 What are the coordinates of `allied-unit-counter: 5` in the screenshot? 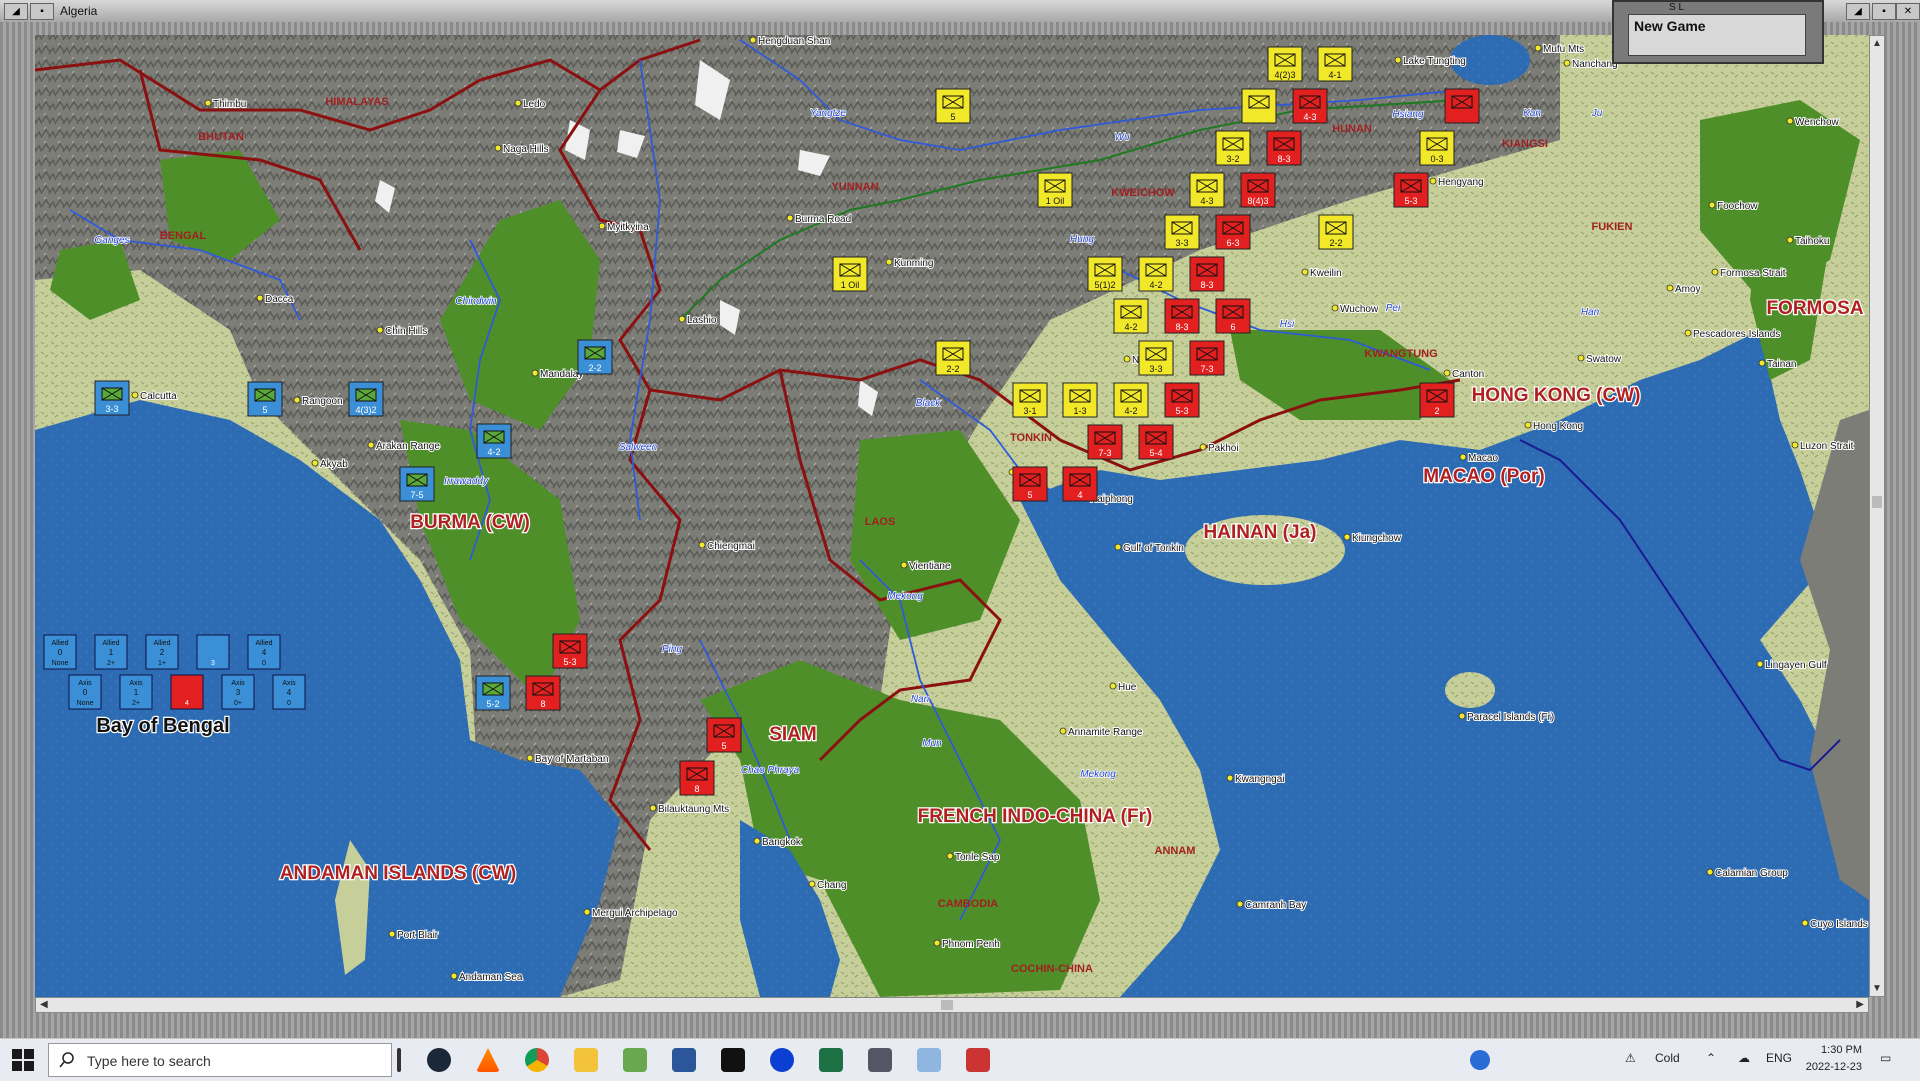 It's located at (265, 399).